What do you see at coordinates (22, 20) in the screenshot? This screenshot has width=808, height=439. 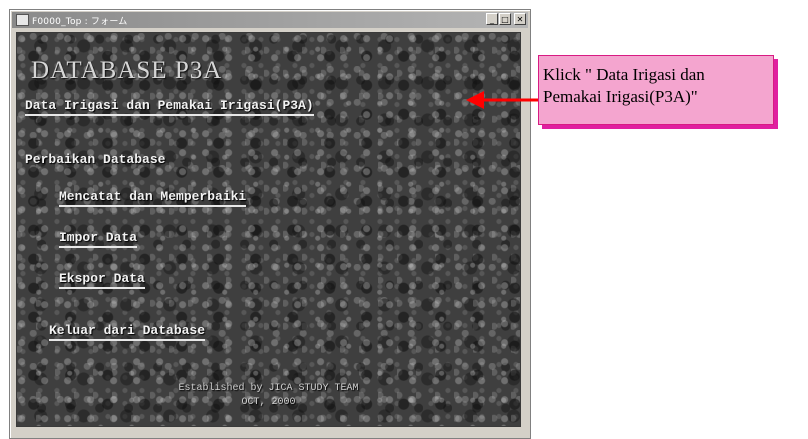 I see `form-icon` at bounding box center [22, 20].